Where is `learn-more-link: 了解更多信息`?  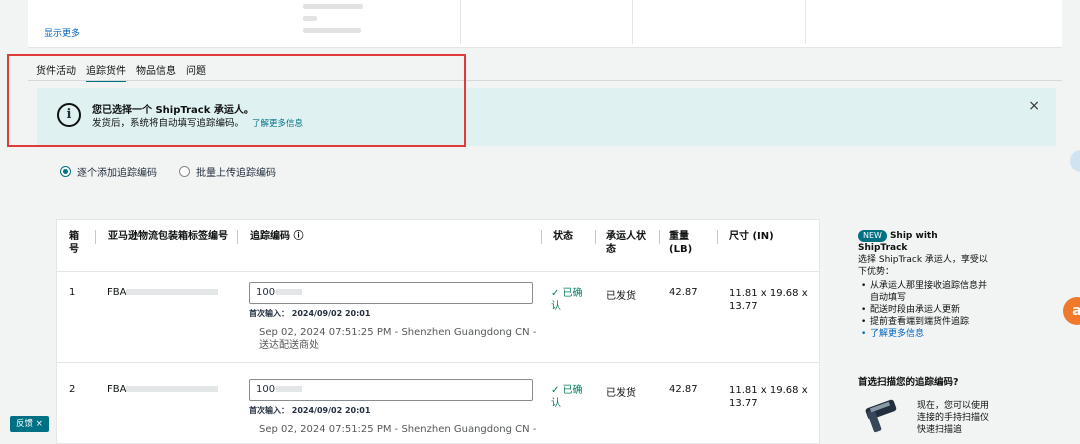 learn-more-link: 了解更多信息 is located at coordinates (923, 334).